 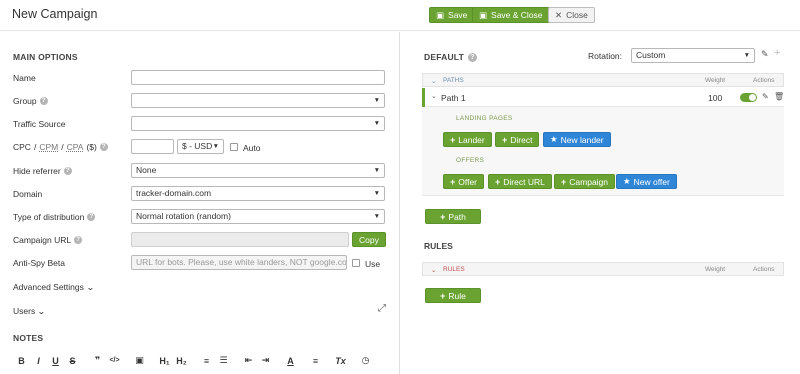 I want to click on offers-label: OFFERS, so click(x=470, y=160).